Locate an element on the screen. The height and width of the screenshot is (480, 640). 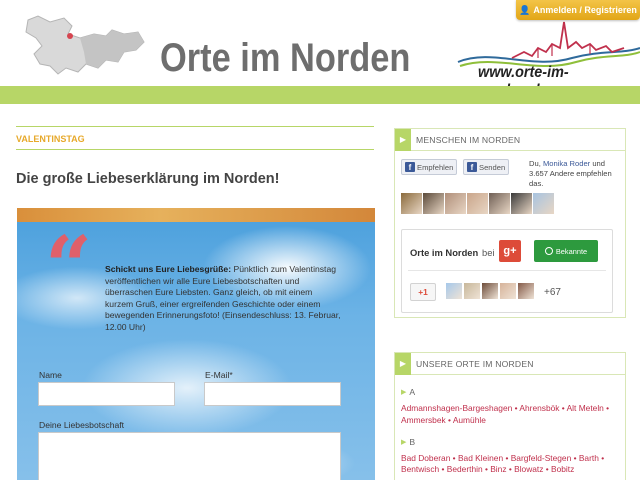
google-plus-badge: Orte im Norden bei g+ Bekannte +1 +67 is located at coordinates (507, 271).